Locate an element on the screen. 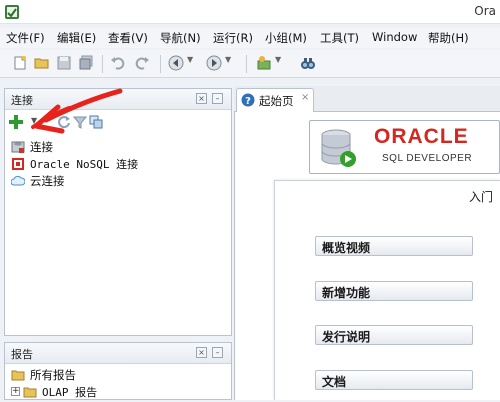 The width and height of the screenshot is (500, 402). redo-icon is located at coordinates (142, 63).